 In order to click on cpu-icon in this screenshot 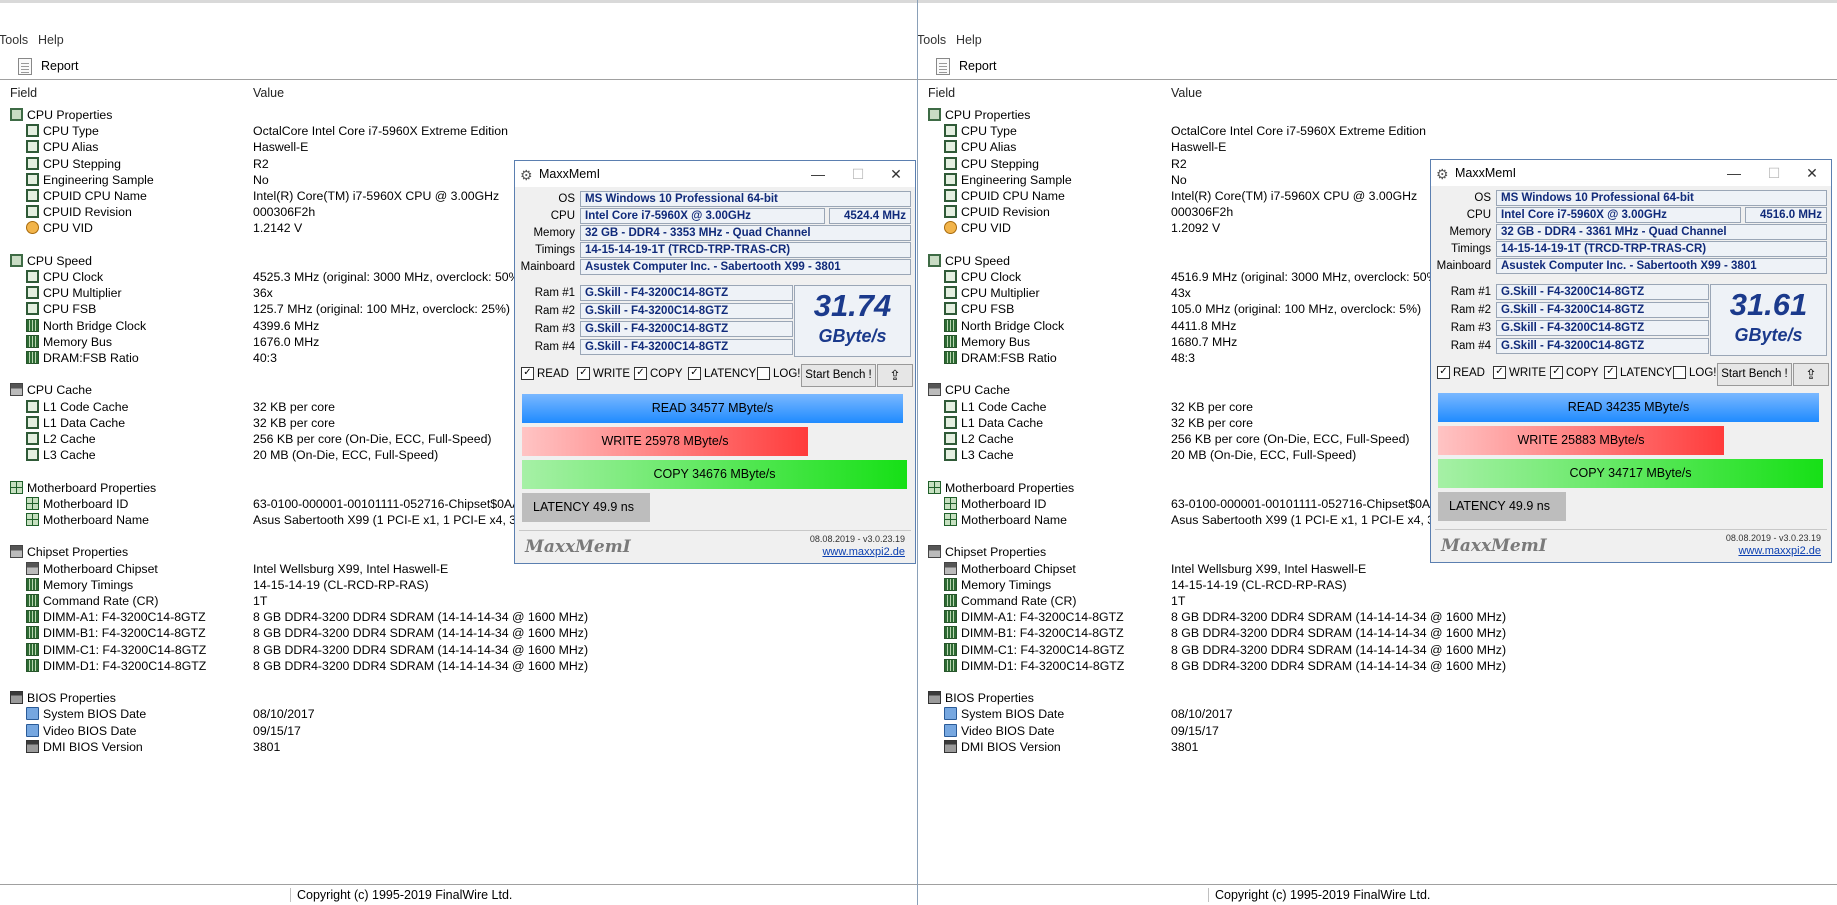, I will do `click(16, 114)`.